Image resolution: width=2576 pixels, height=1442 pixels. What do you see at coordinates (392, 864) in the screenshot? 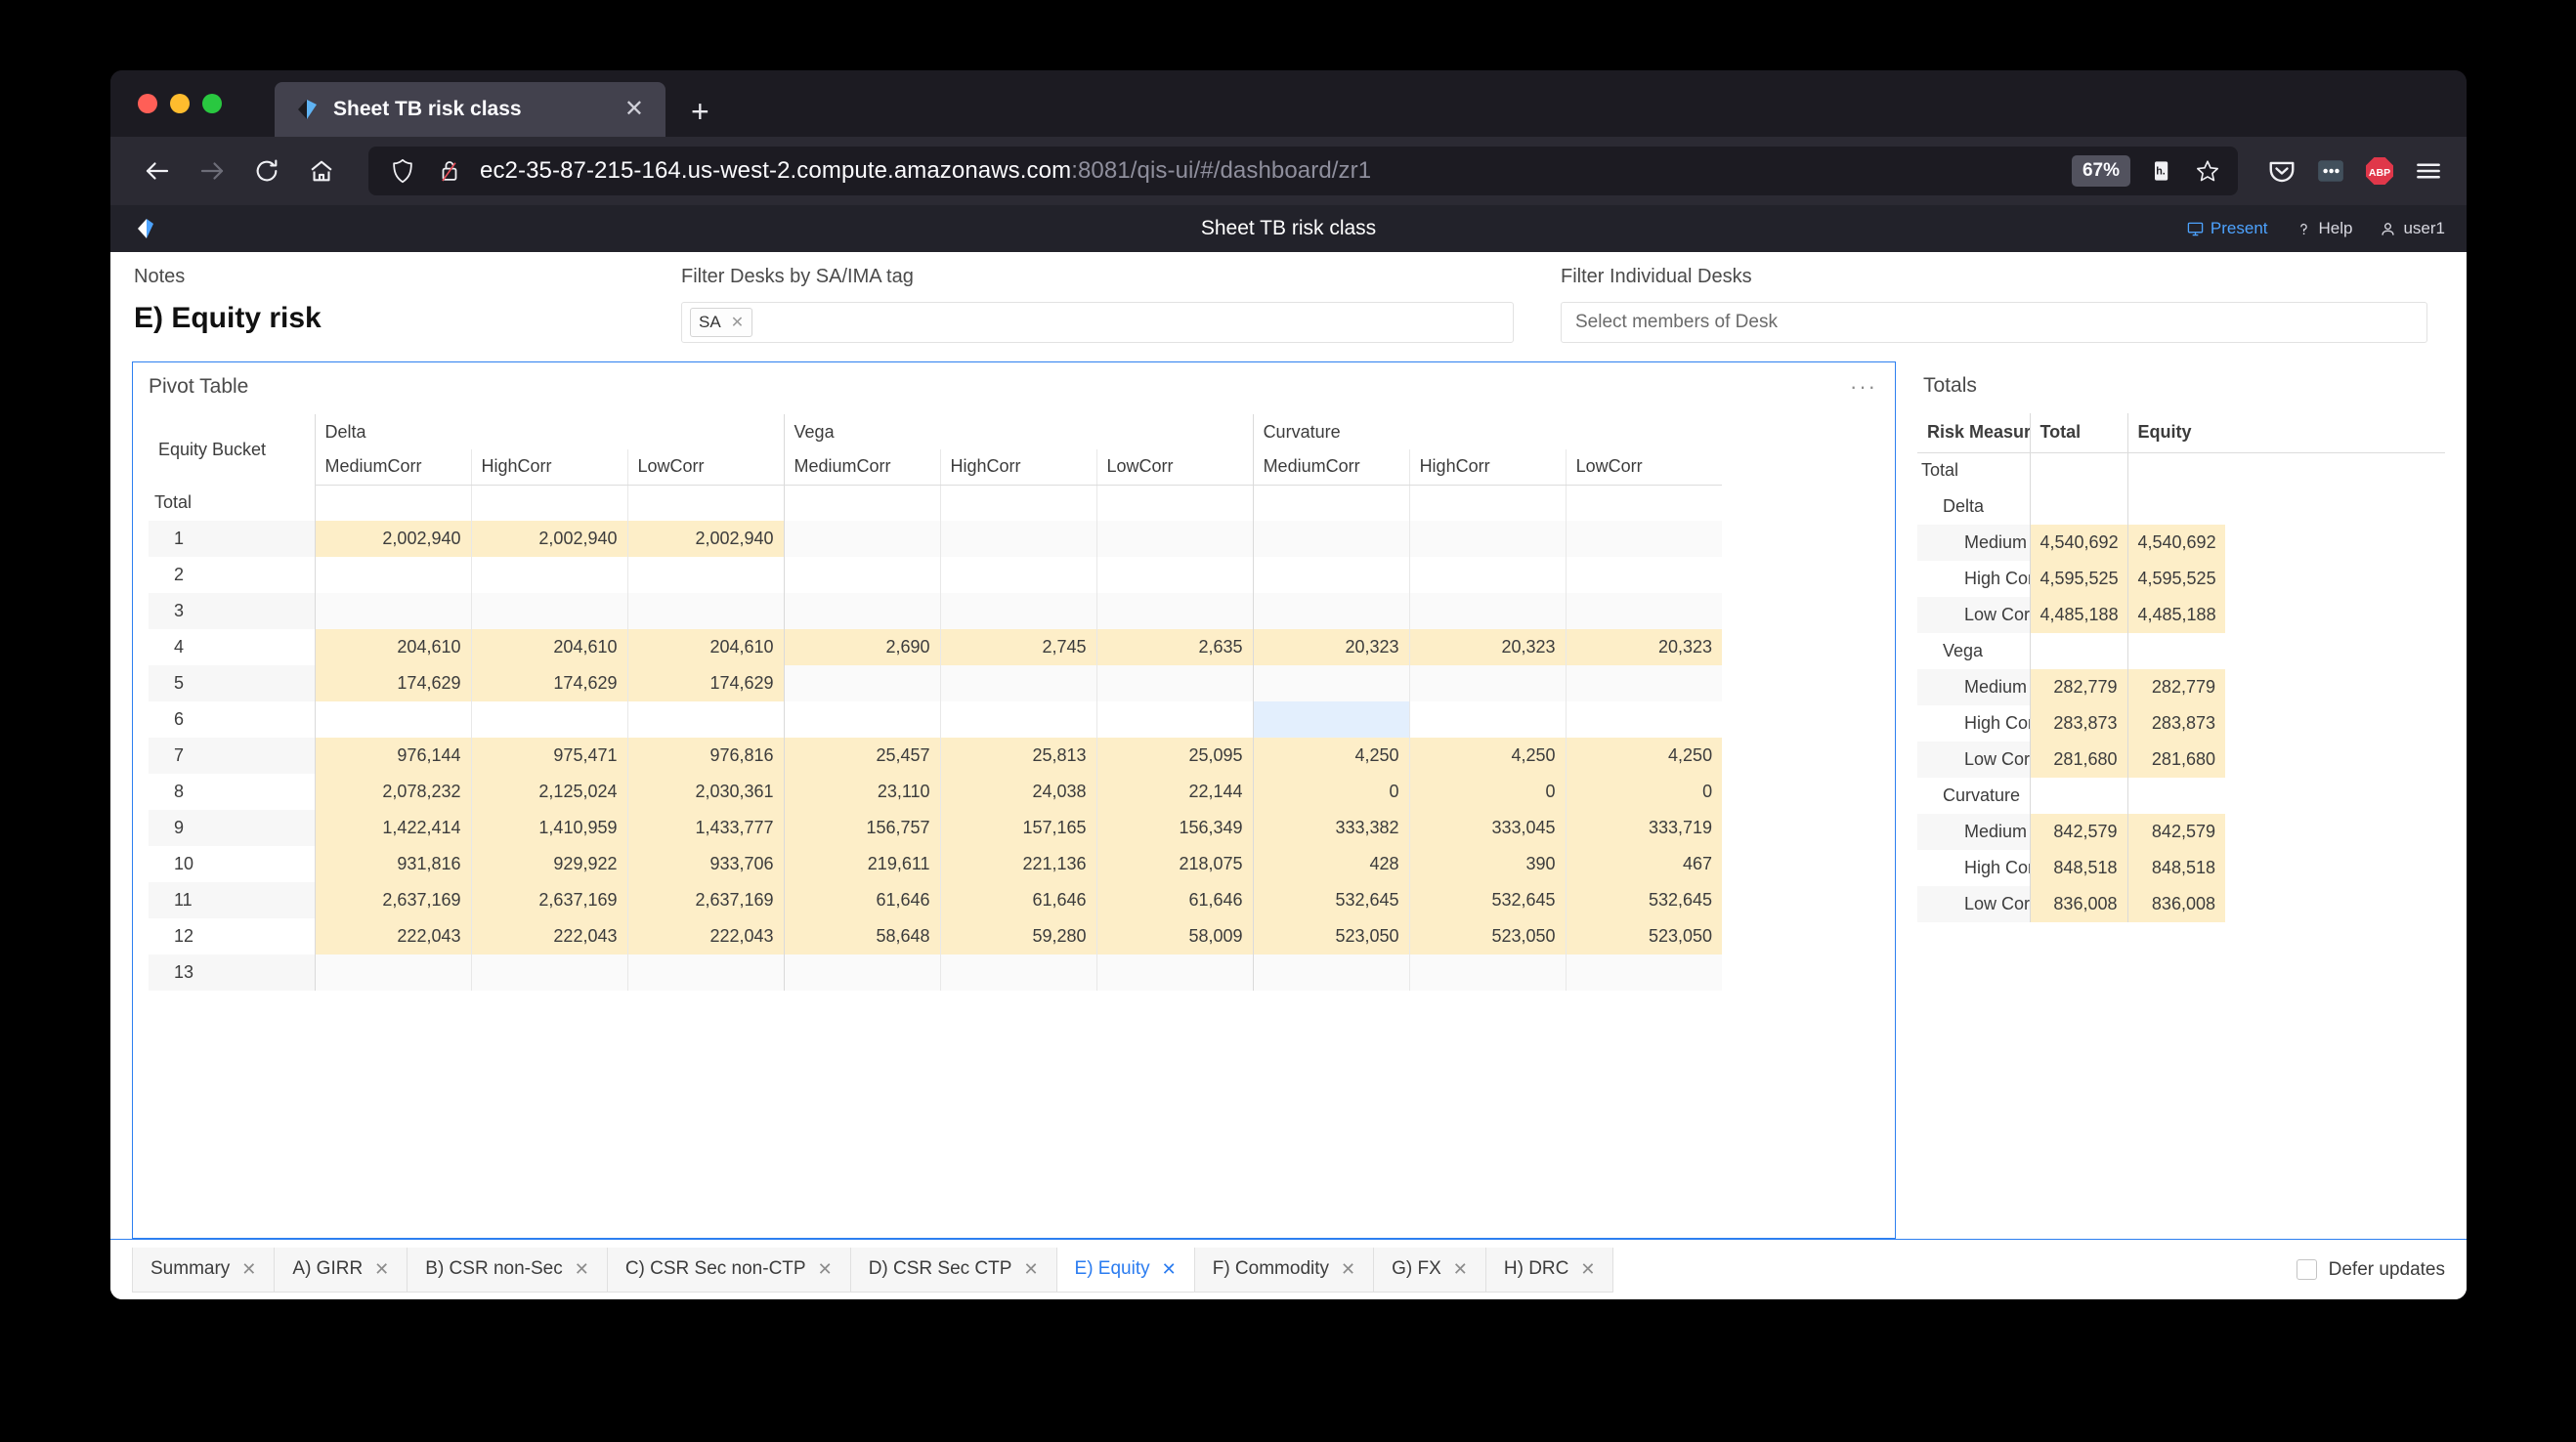
I see `pivot-cell: 931,816` at bounding box center [392, 864].